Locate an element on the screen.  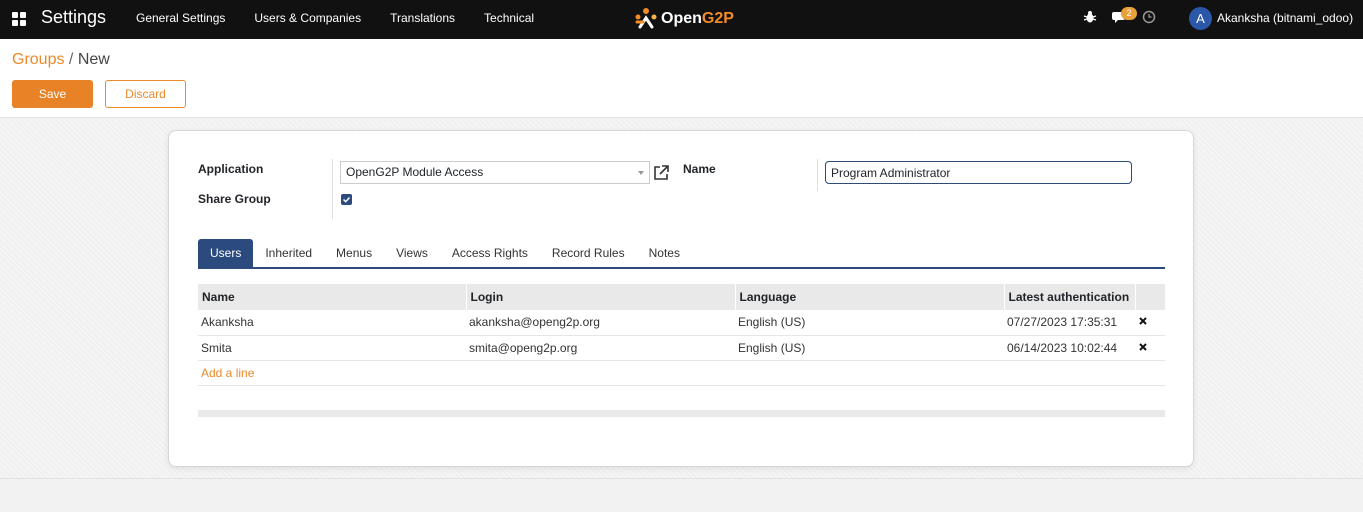
cell-latest-auth: 06/14/2023 10:02:44 is located at coordinates (1069, 348).